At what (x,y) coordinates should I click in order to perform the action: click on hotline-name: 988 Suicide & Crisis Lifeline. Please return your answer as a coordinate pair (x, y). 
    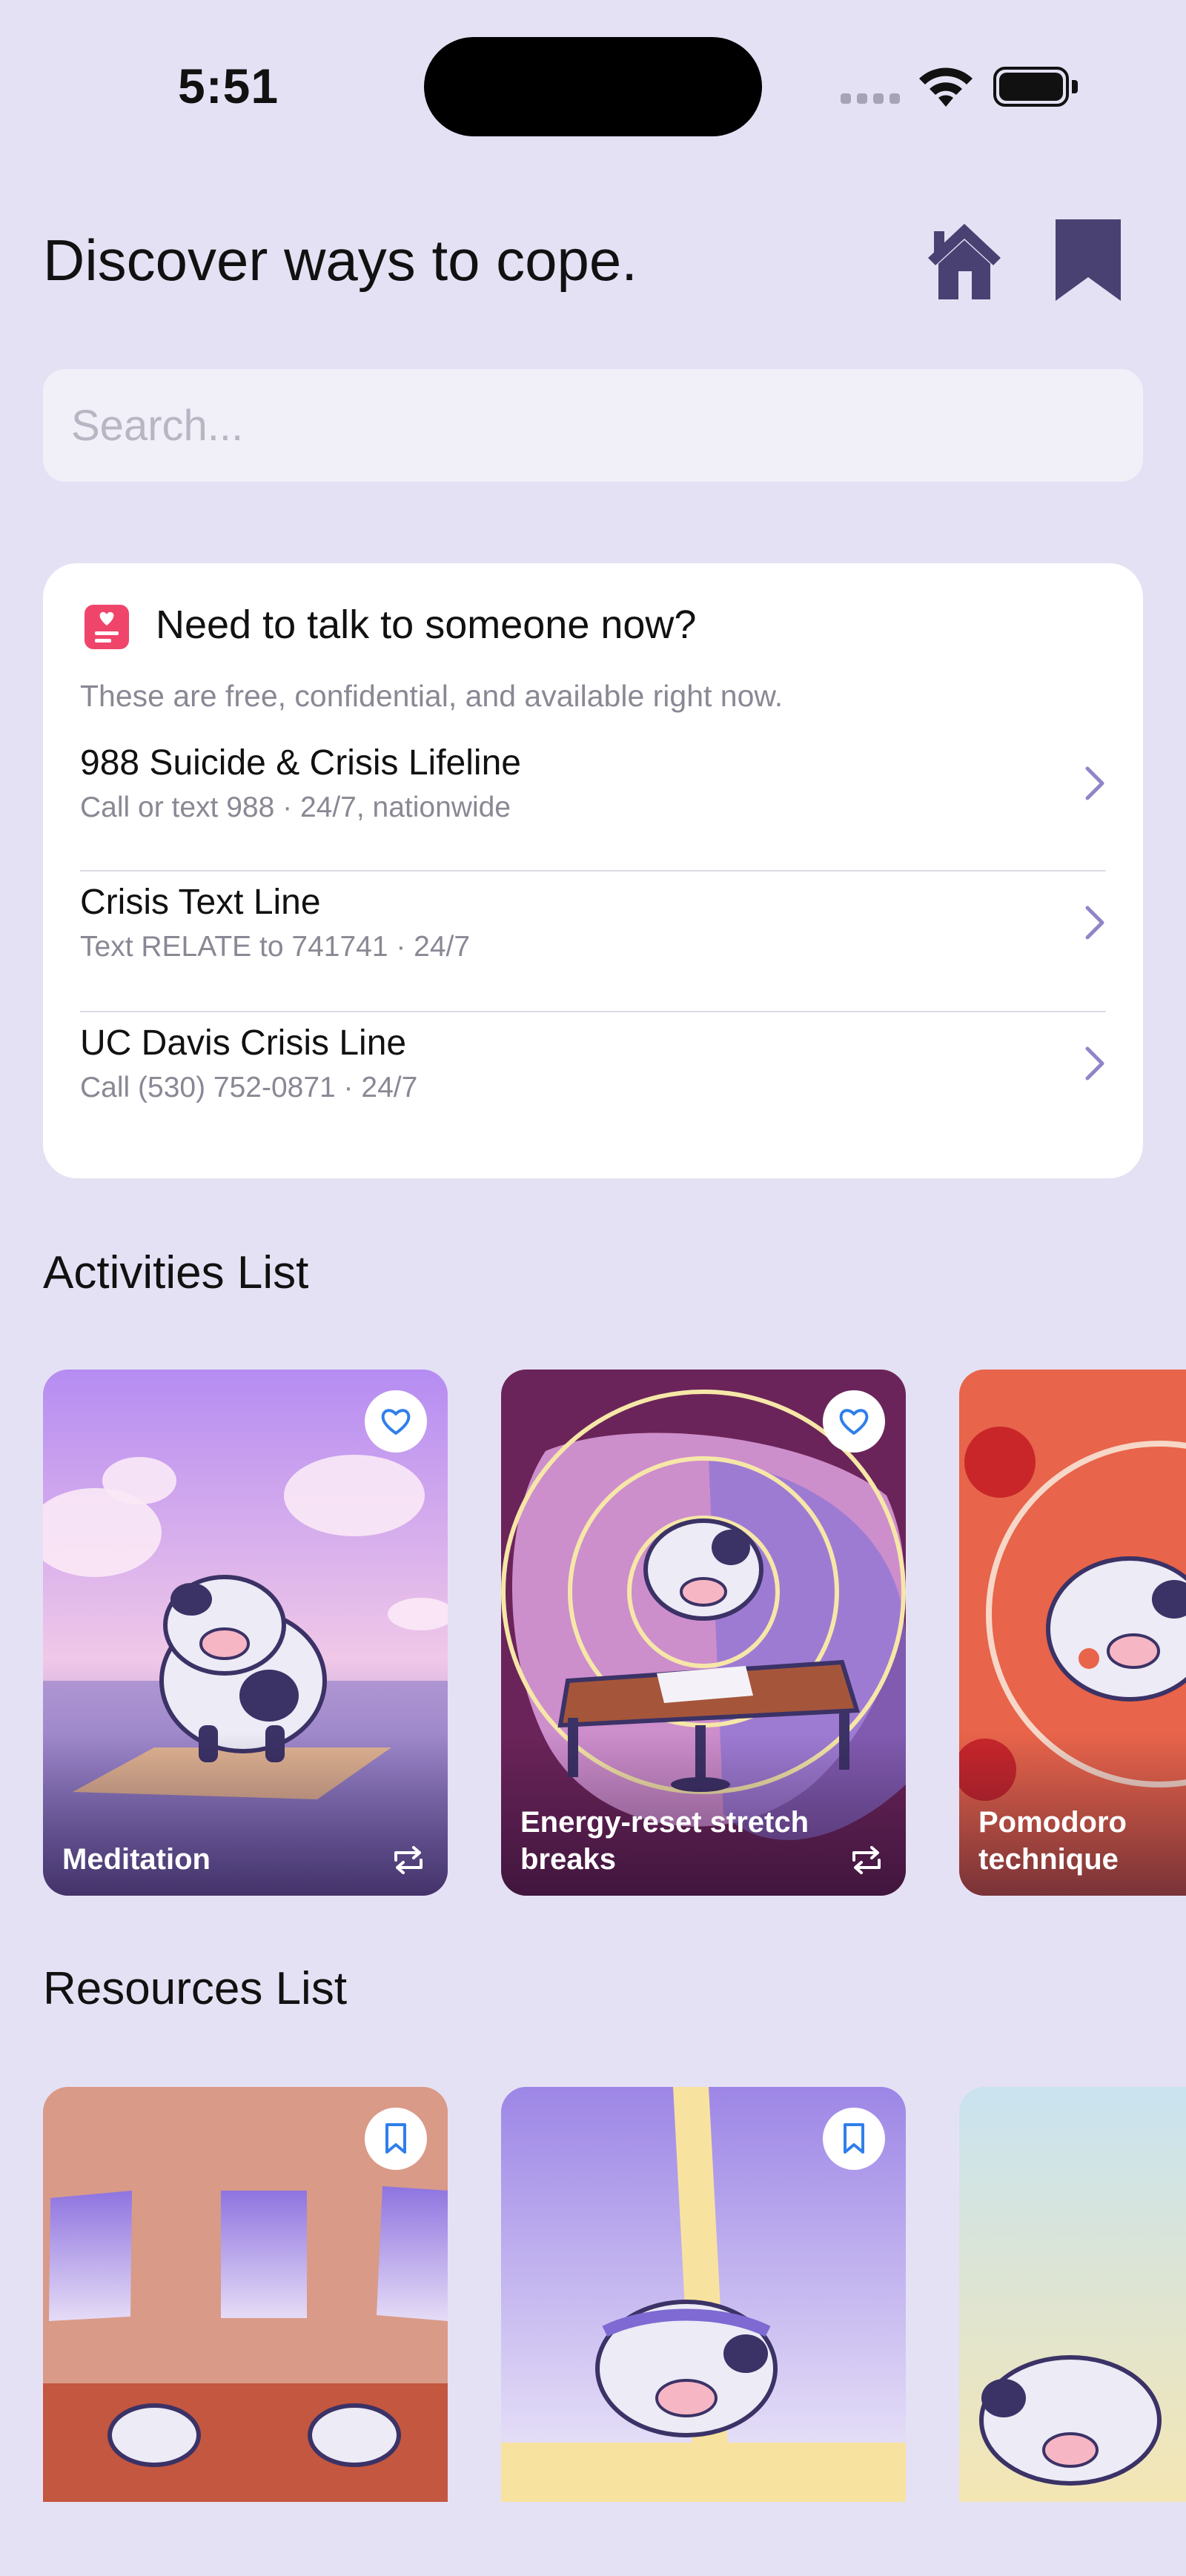
    Looking at the image, I should click on (300, 763).